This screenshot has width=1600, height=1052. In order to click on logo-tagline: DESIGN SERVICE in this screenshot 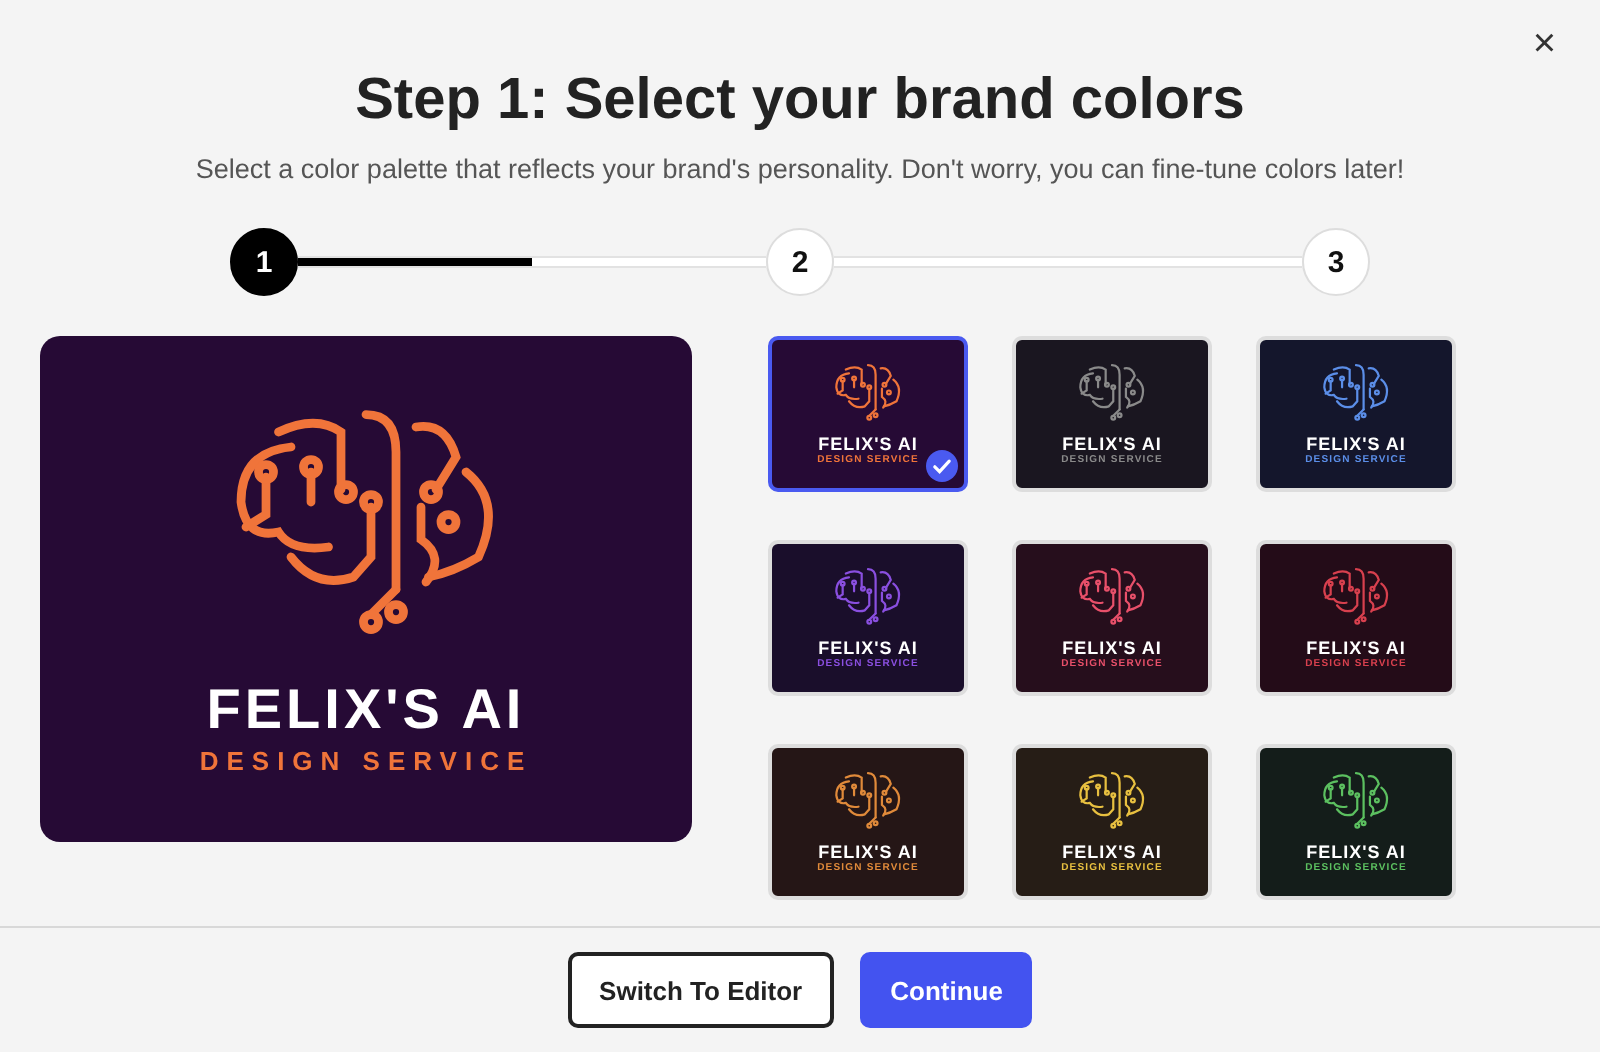, I will do `click(366, 760)`.